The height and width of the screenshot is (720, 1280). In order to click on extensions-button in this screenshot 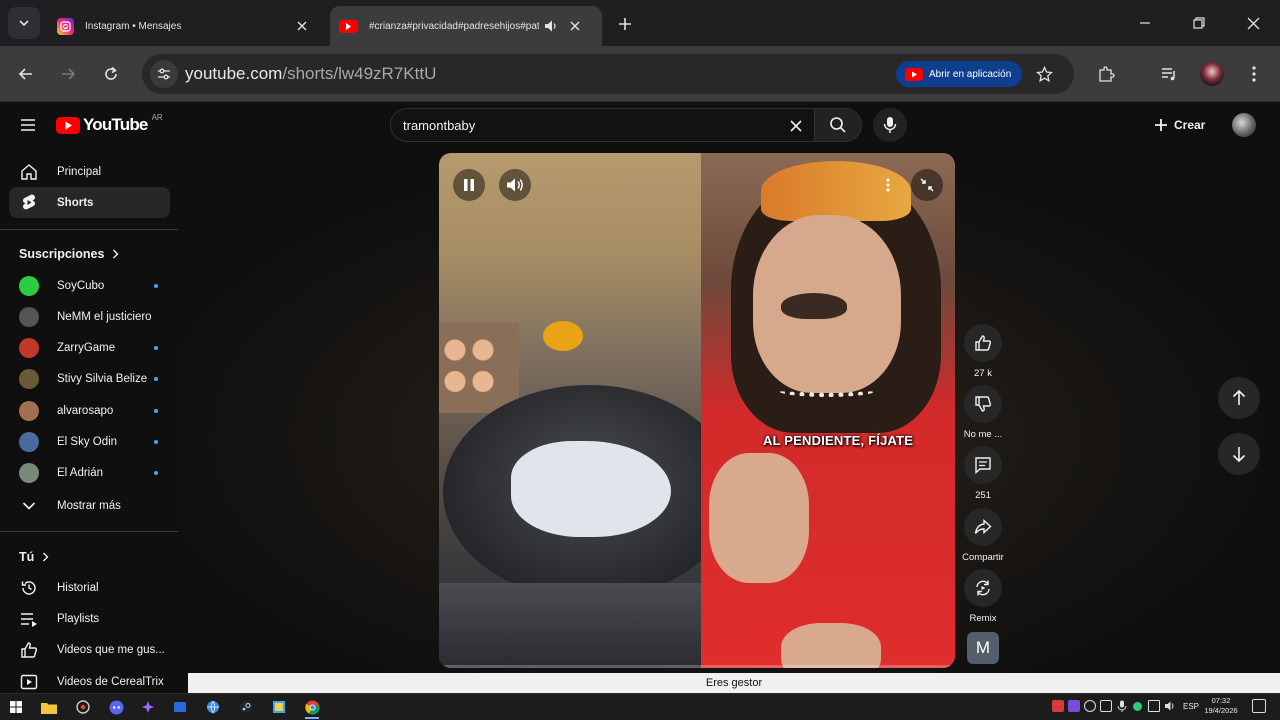, I will do `click(1106, 74)`.